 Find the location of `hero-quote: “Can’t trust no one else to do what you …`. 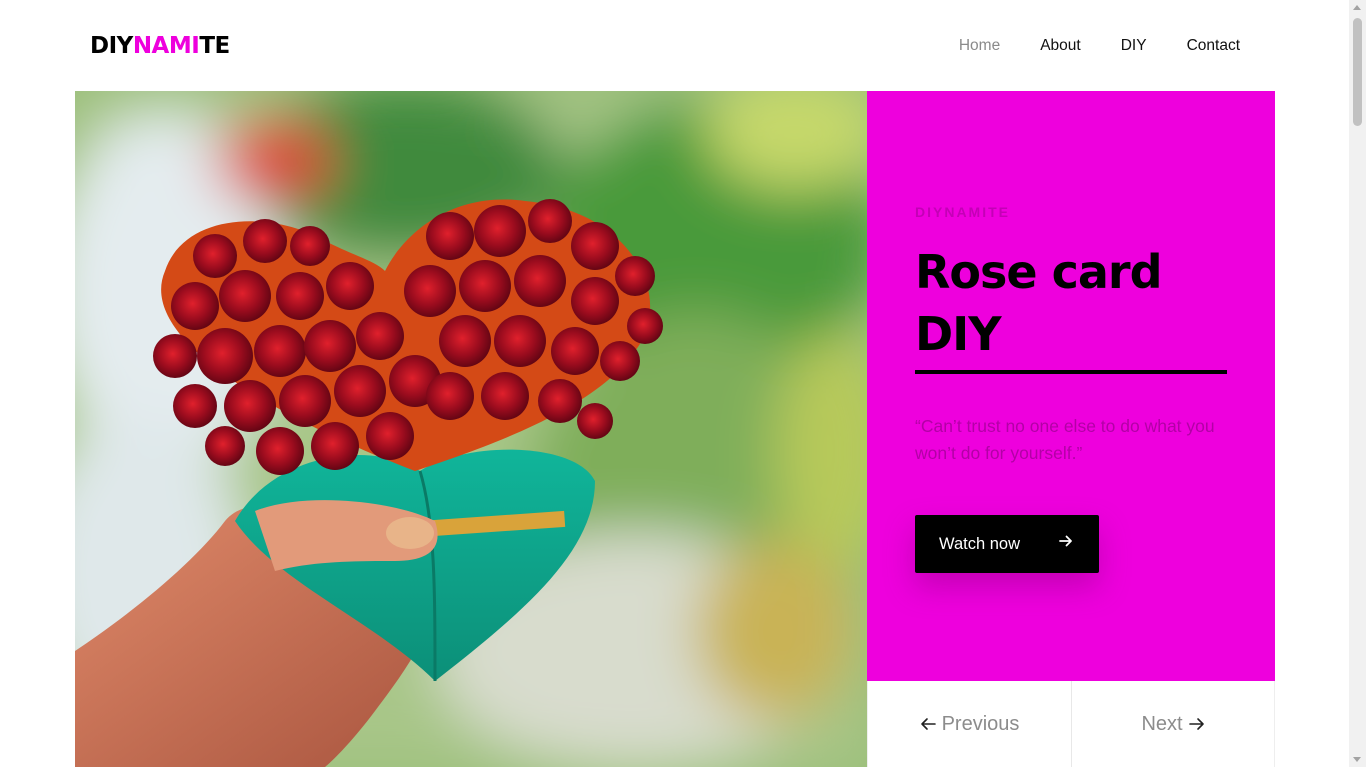

hero-quote: “Can’t trust no one else to do what you … is located at coordinates (1065, 439).